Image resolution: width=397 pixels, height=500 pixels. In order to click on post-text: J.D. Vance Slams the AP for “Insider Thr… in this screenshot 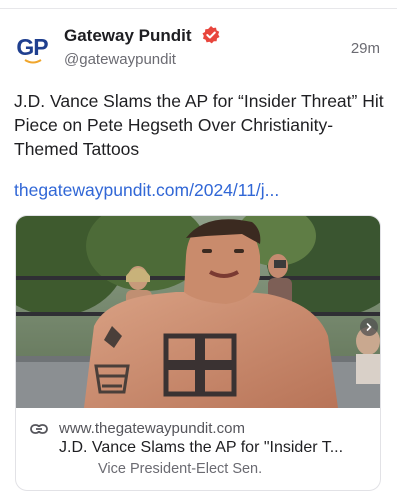, I will do `click(199, 125)`.